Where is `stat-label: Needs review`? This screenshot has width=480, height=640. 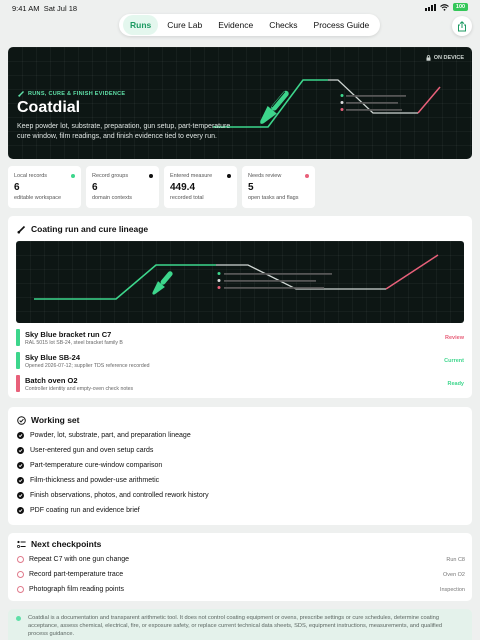 stat-label: Needs review is located at coordinates (265, 176).